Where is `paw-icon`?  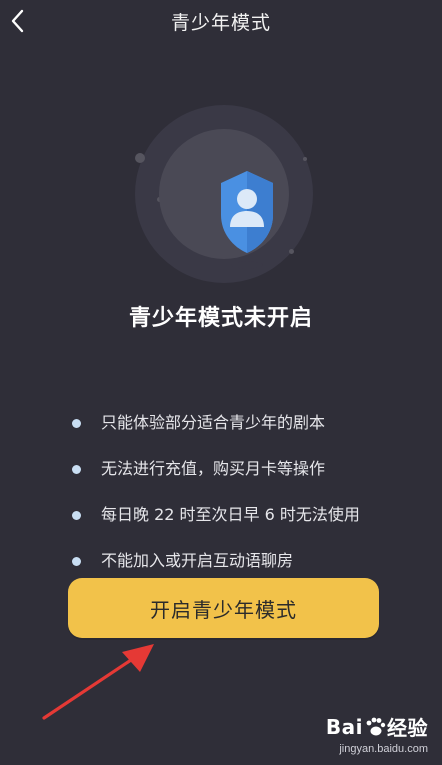
paw-icon is located at coordinates (376, 726).